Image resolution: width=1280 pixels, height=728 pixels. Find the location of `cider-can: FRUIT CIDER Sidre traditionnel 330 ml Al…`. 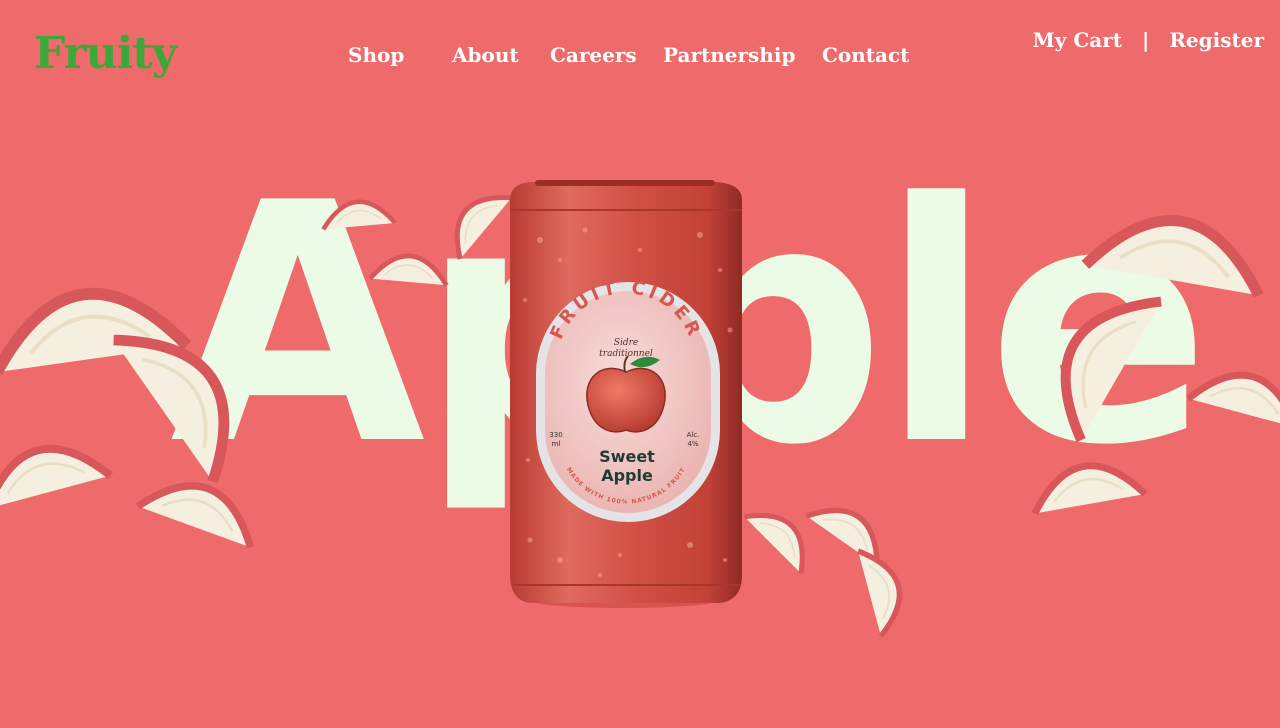

cider-can: FRUIT CIDER Sidre traditionnel 330 ml Al… is located at coordinates (626, 394).